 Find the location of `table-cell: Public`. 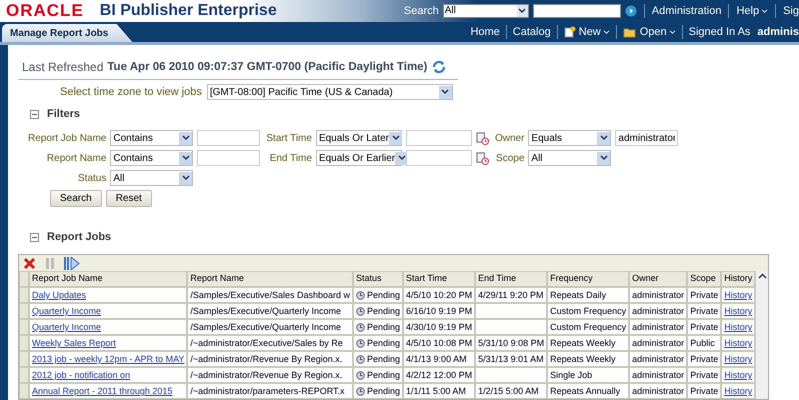

table-cell: Public is located at coordinates (704, 343).